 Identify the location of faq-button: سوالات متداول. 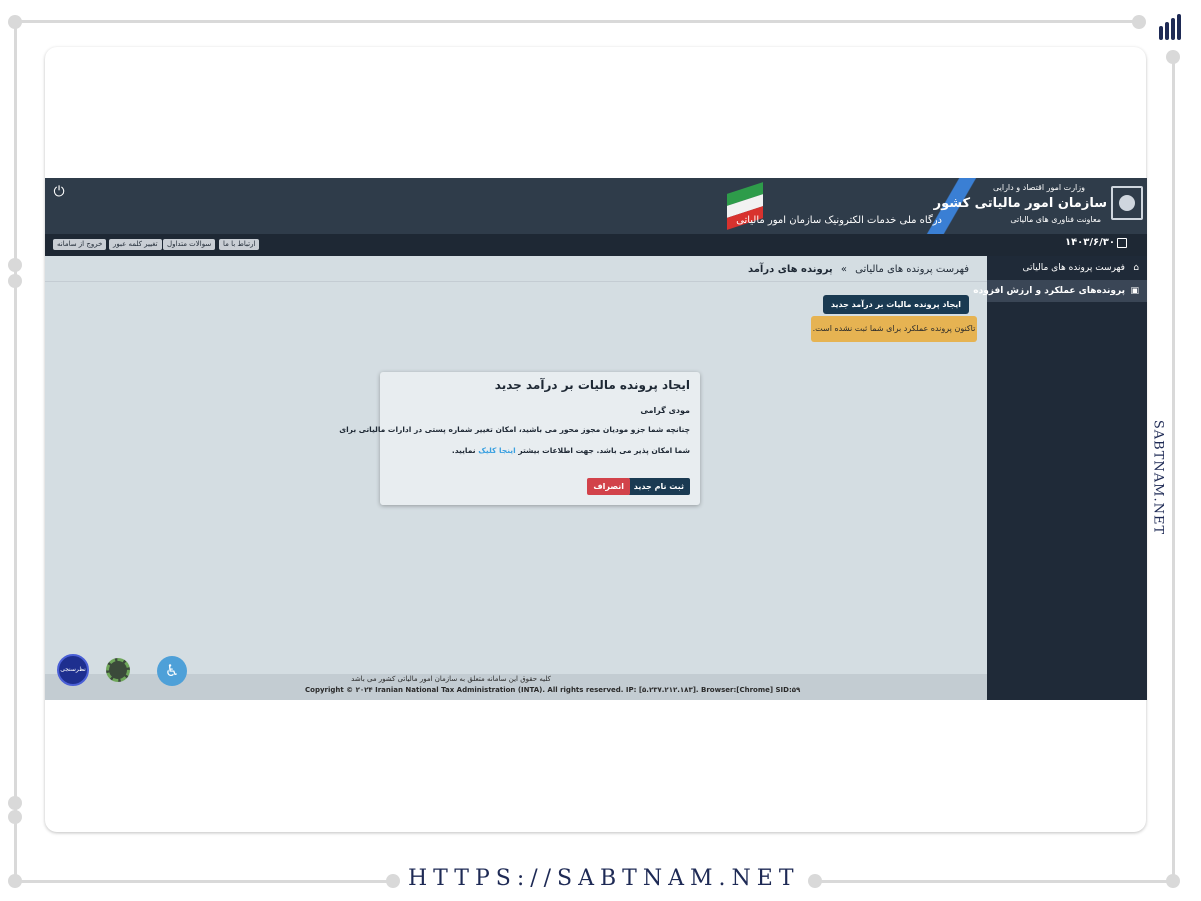
(189, 244).